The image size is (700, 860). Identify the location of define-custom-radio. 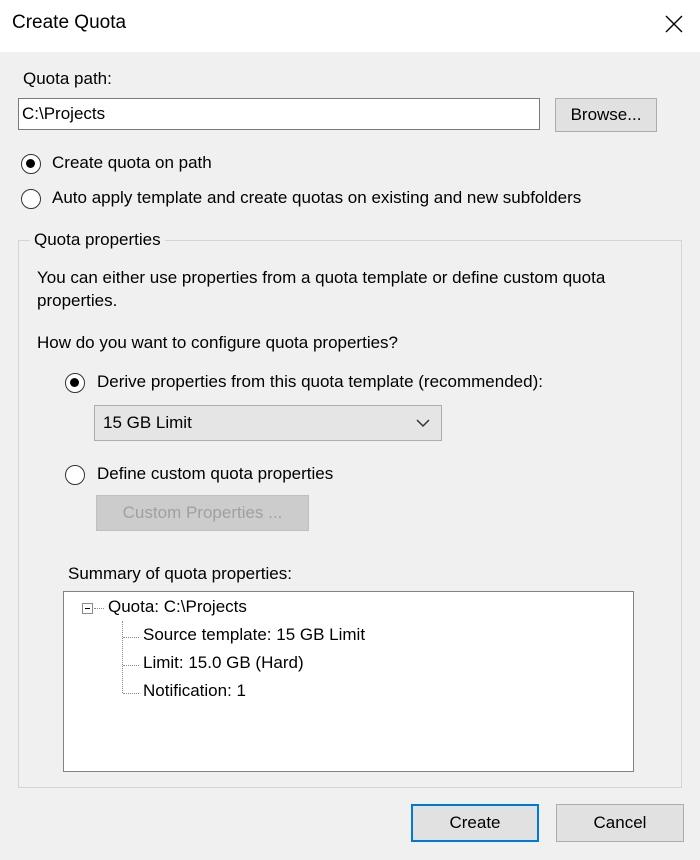
(75, 475).